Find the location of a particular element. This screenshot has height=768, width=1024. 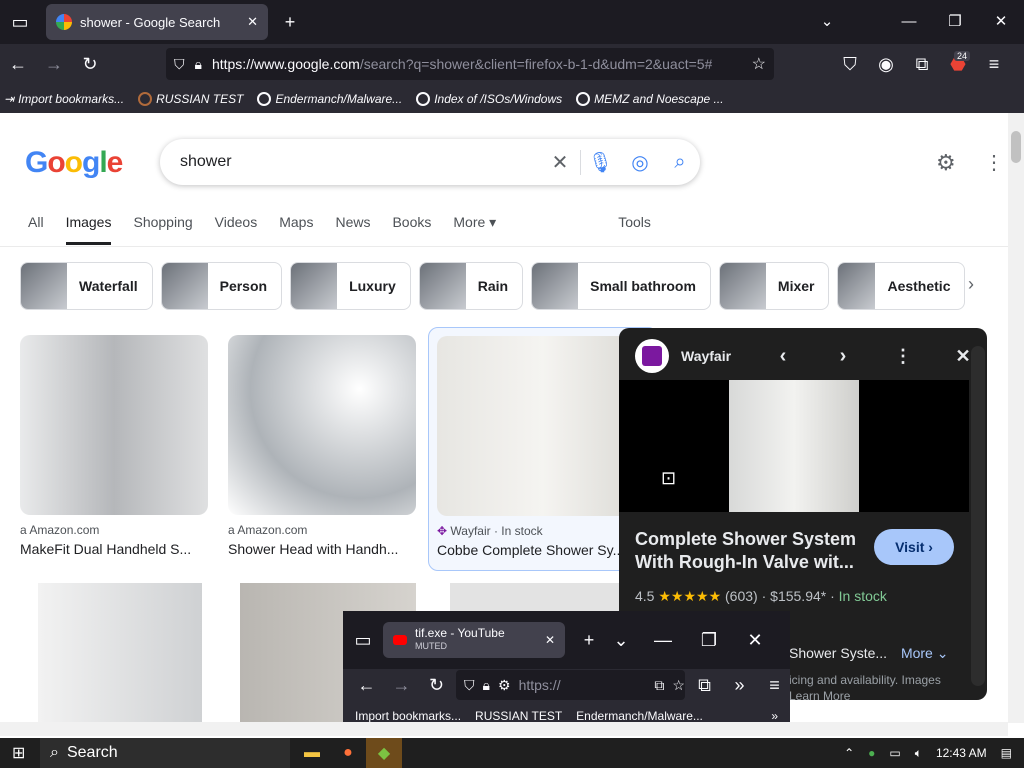

horizontal-scrollbar is located at coordinates (504, 729).